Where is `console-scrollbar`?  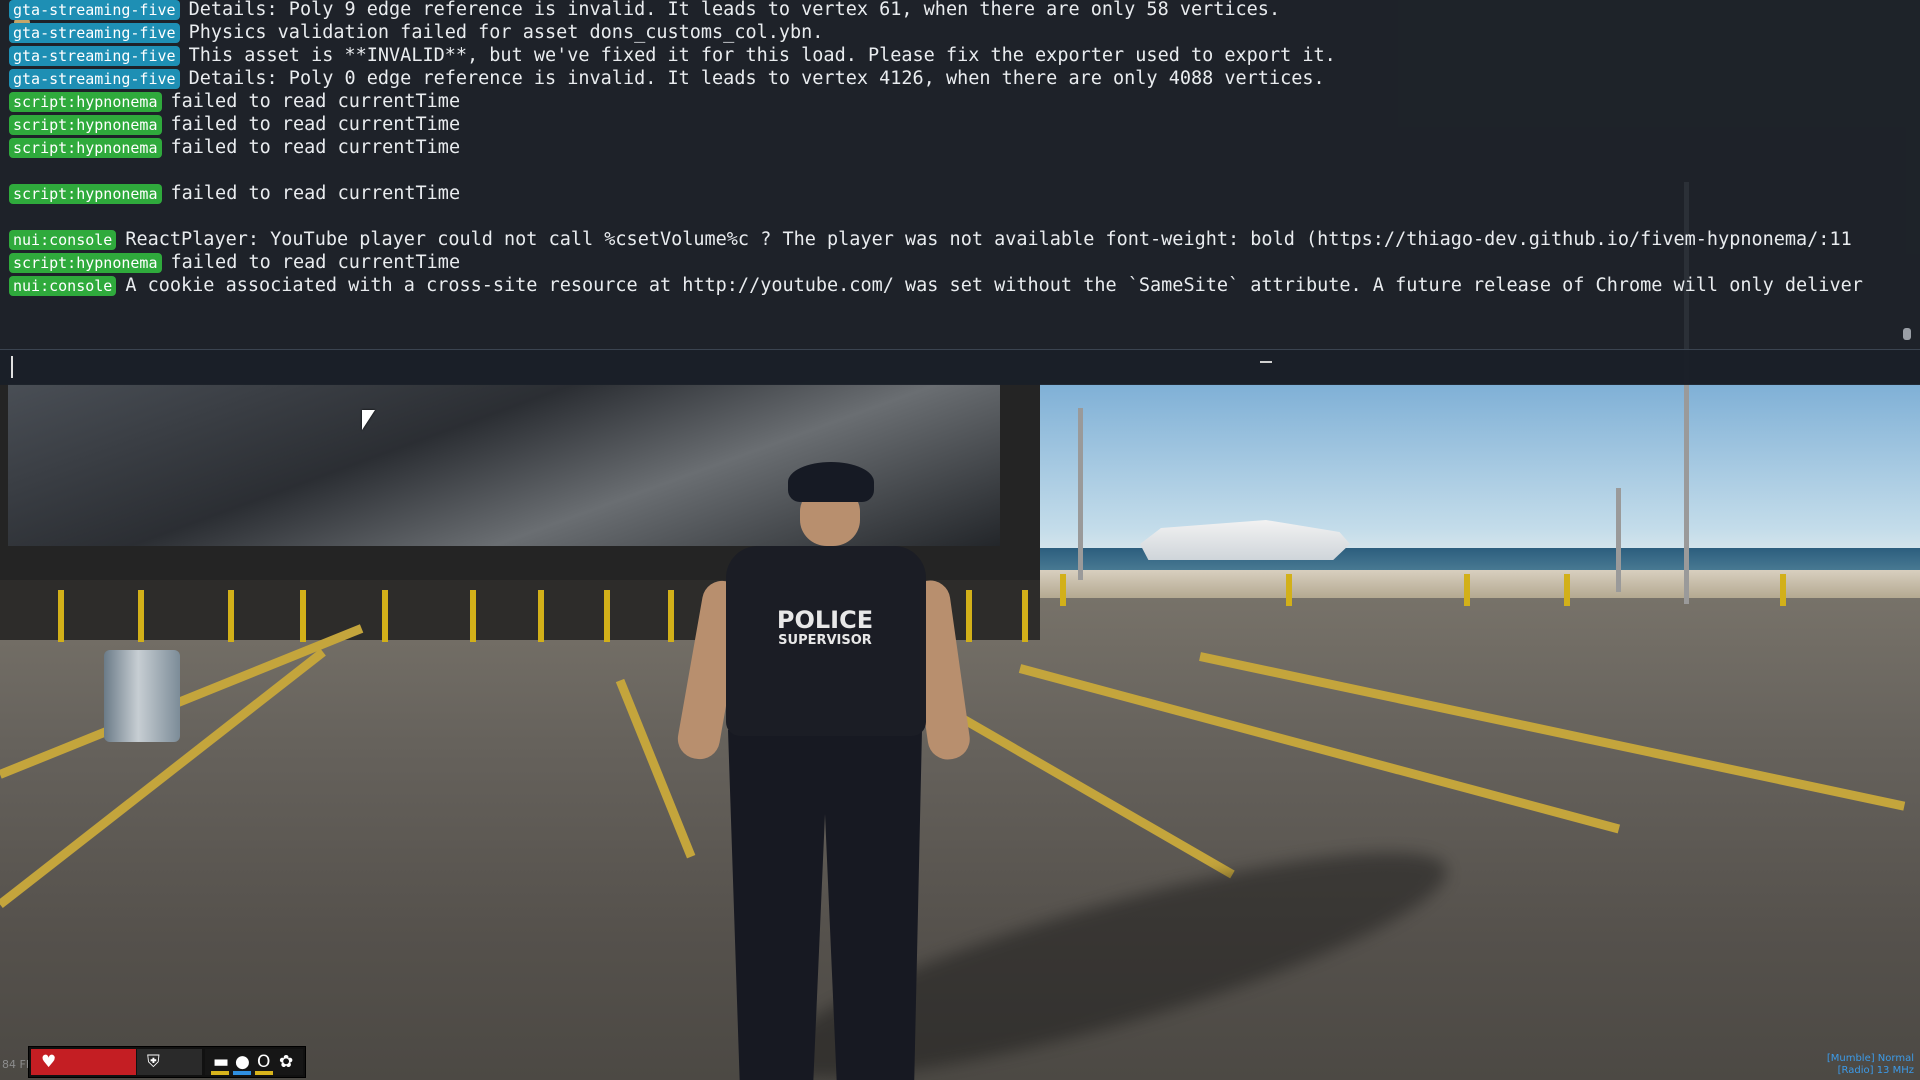 console-scrollbar is located at coordinates (1906, 173).